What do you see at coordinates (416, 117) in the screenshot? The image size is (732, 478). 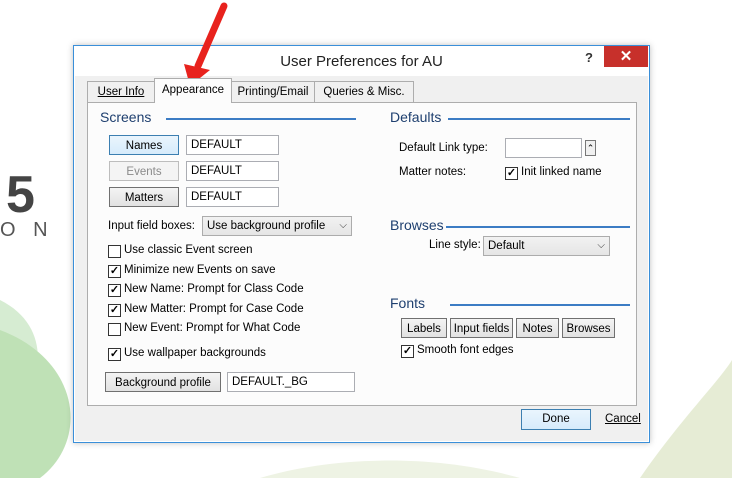 I see `defaults-section-title: Defaults` at bounding box center [416, 117].